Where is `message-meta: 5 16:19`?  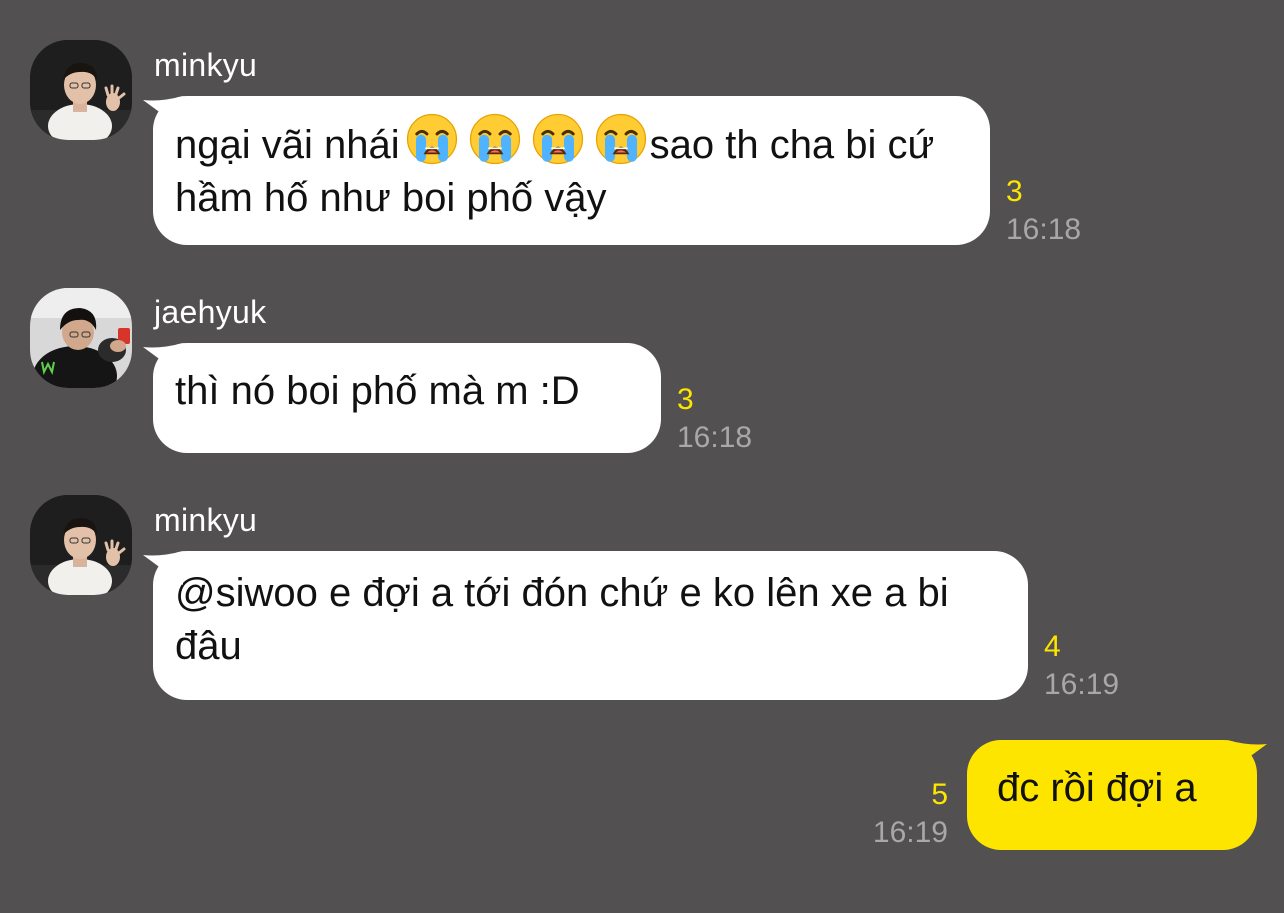
message-meta: 5 16:19 is located at coordinates (910, 814).